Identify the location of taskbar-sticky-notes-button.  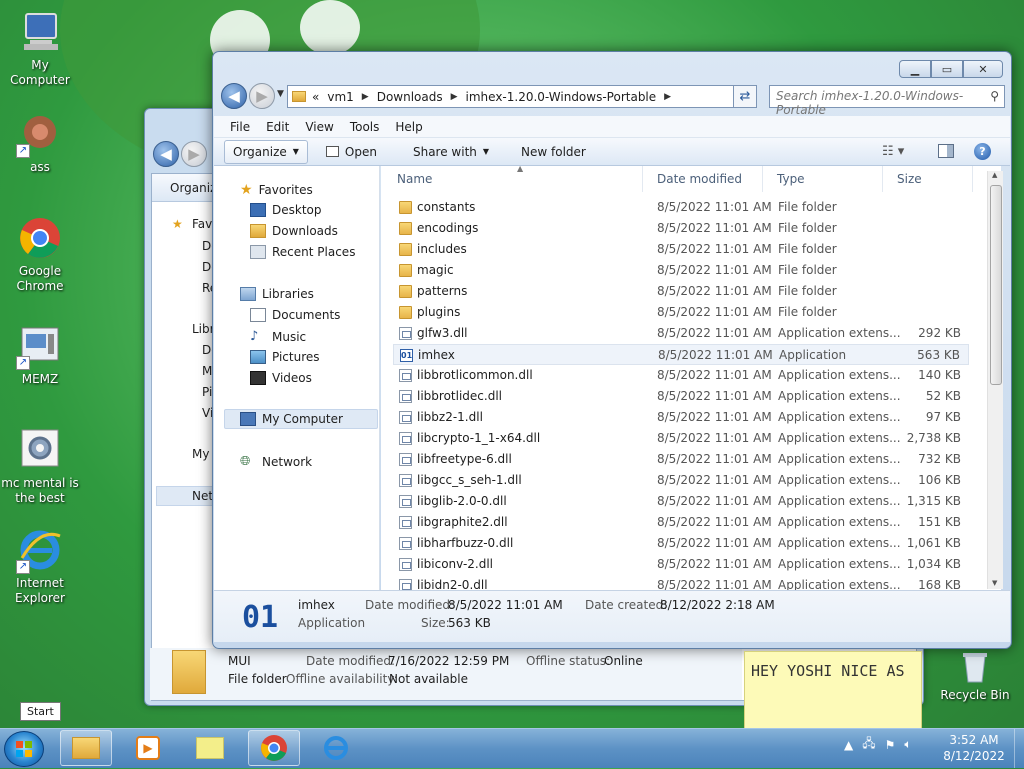
(210, 748).